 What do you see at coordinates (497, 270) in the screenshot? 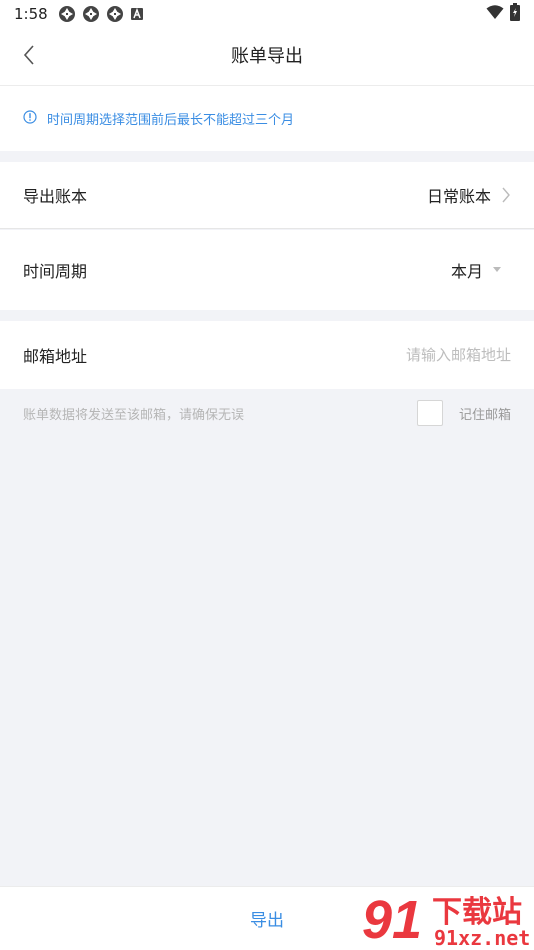
I see `caret-down-icon` at bounding box center [497, 270].